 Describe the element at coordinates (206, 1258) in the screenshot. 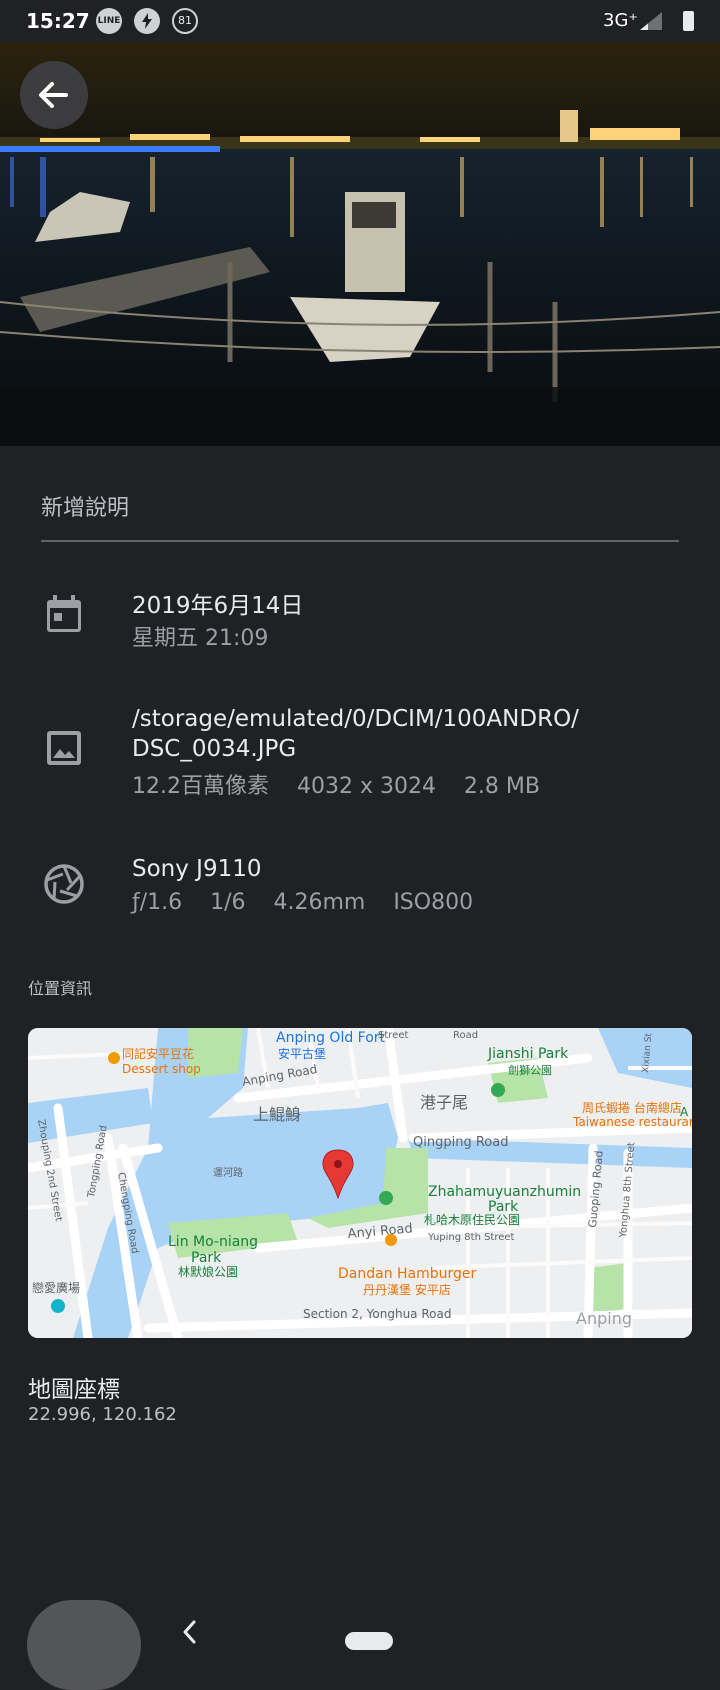

I see `map-label-lin-moniang-2: Park` at that location.